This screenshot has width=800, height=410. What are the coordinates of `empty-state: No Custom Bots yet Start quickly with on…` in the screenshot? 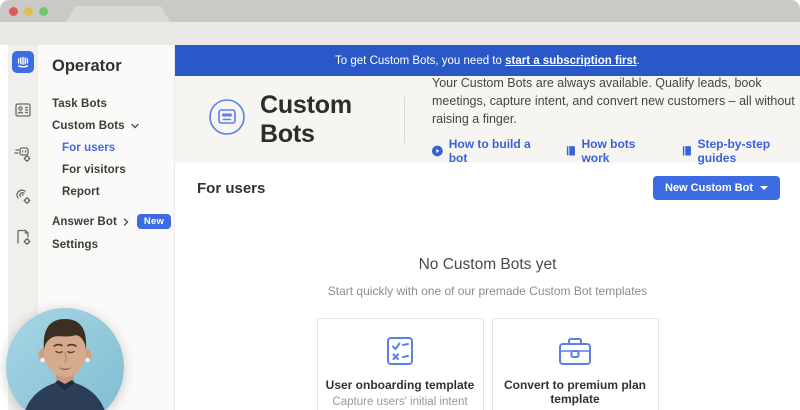 It's located at (487, 277).